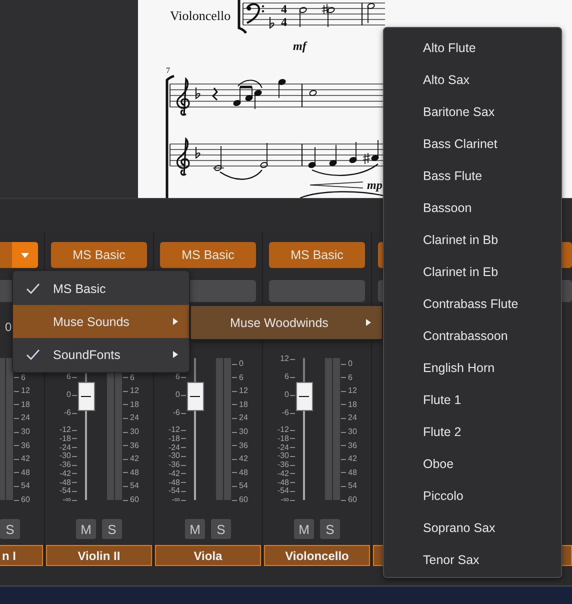  Describe the element at coordinates (374, 185) in the screenshot. I see `dynamic-marking: mp` at that location.